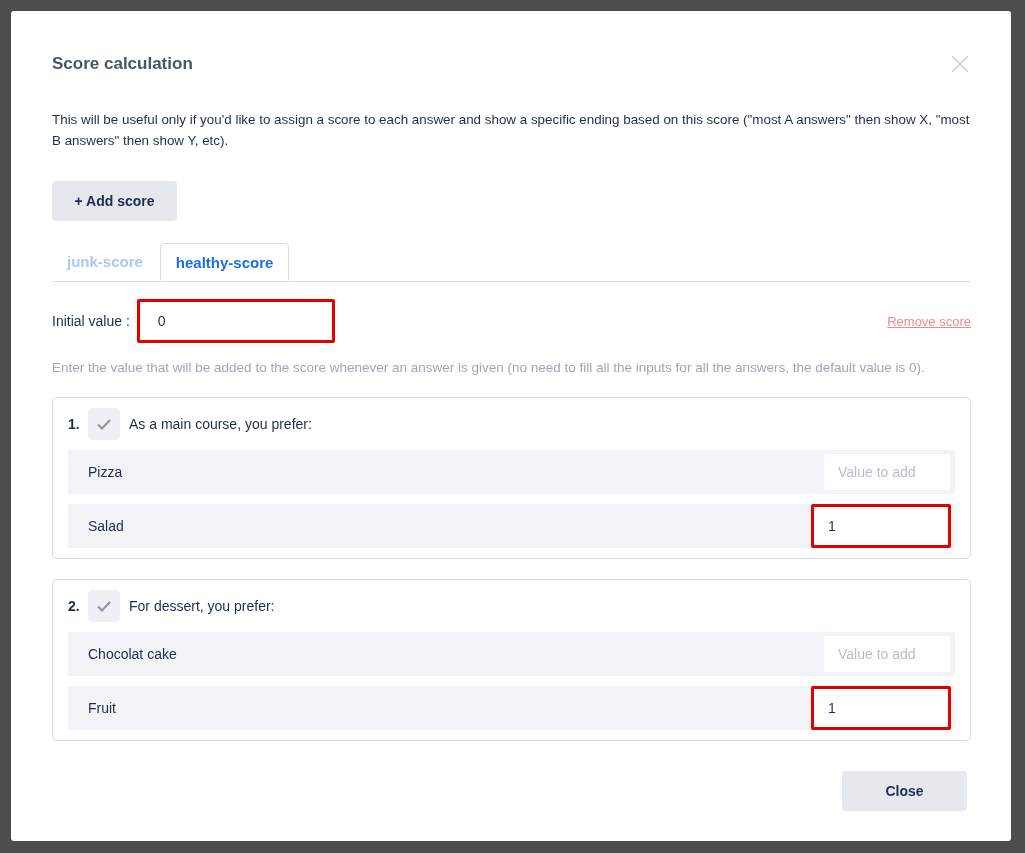 The image size is (1025, 853). I want to click on answer-label: Fruit, so click(102, 708).